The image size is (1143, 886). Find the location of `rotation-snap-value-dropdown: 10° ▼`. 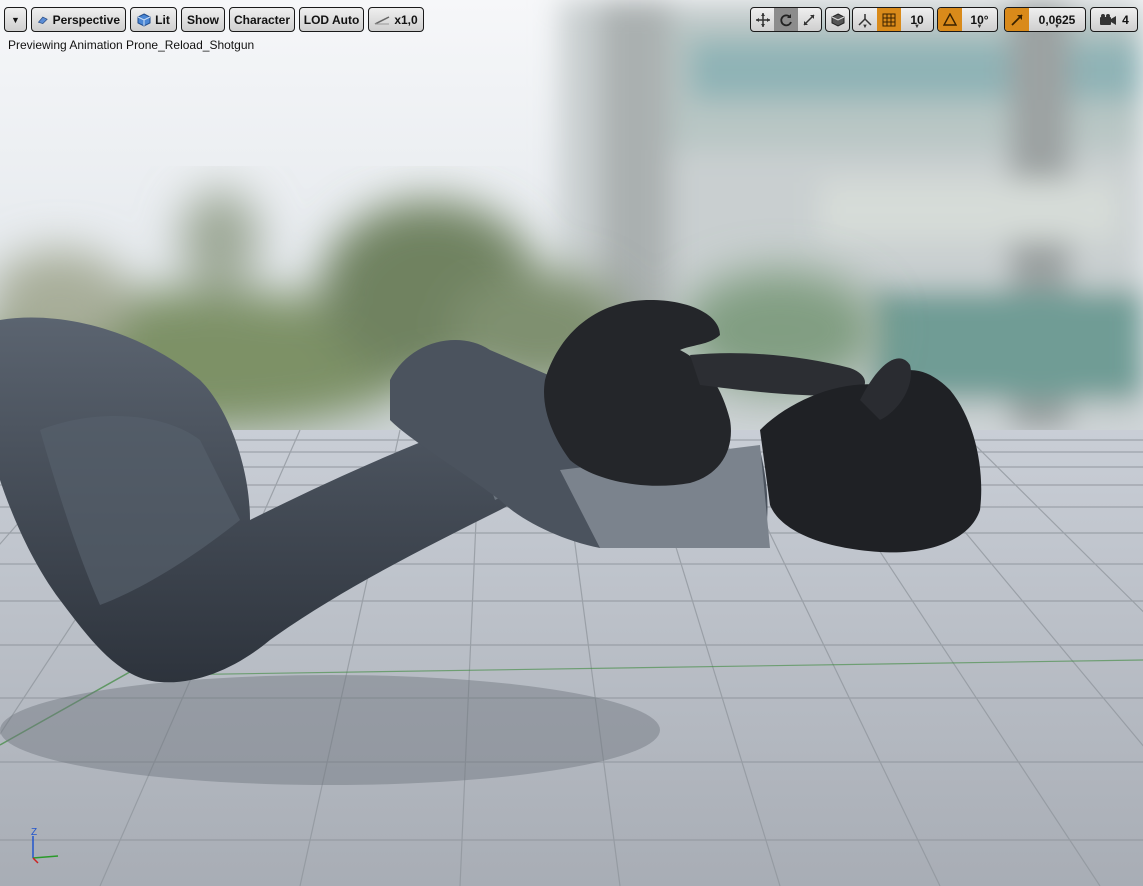

rotation-snap-value-dropdown: 10° ▼ is located at coordinates (979, 19).